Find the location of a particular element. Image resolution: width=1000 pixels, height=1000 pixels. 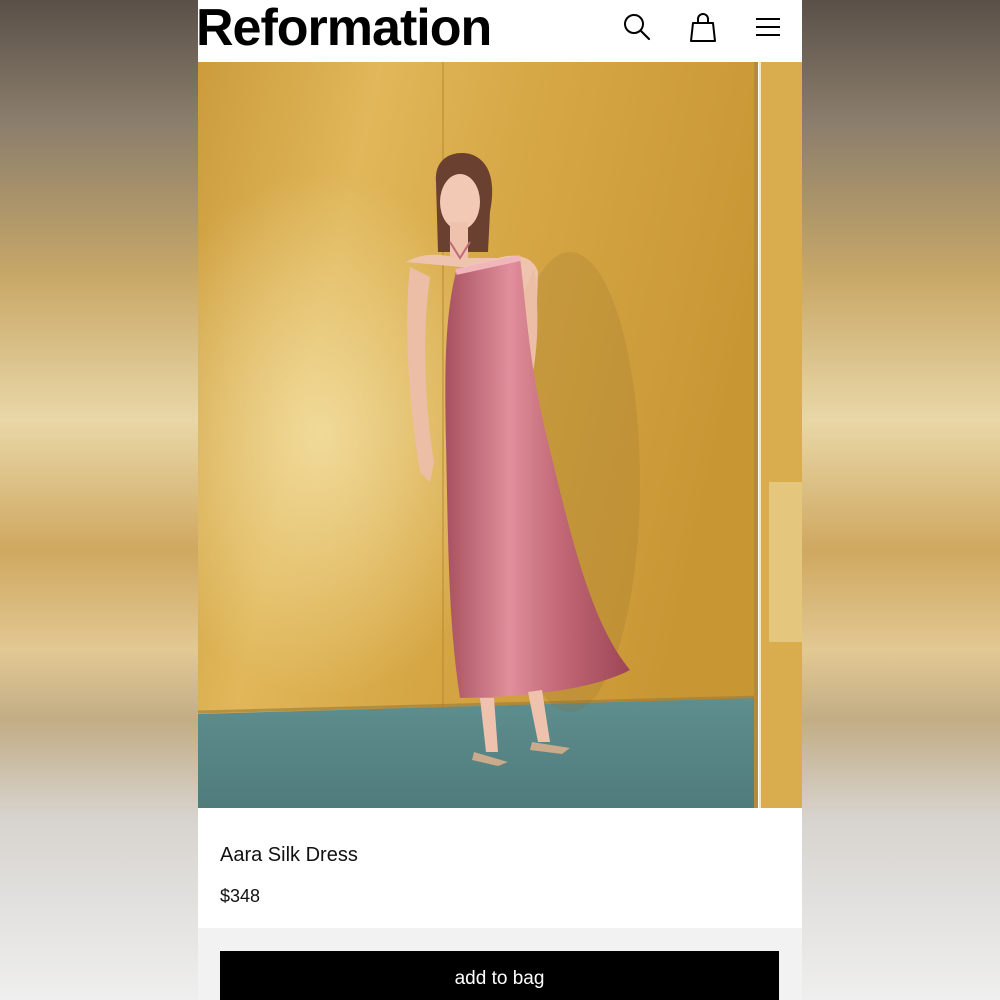

sticky-footer: add to bag is located at coordinates (500, 964).